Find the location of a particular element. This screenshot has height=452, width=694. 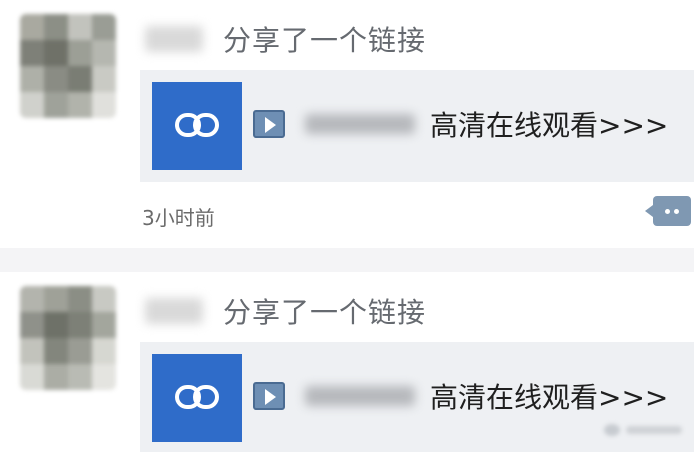

post-time: 3小时前 is located at coordinates (178, 218).